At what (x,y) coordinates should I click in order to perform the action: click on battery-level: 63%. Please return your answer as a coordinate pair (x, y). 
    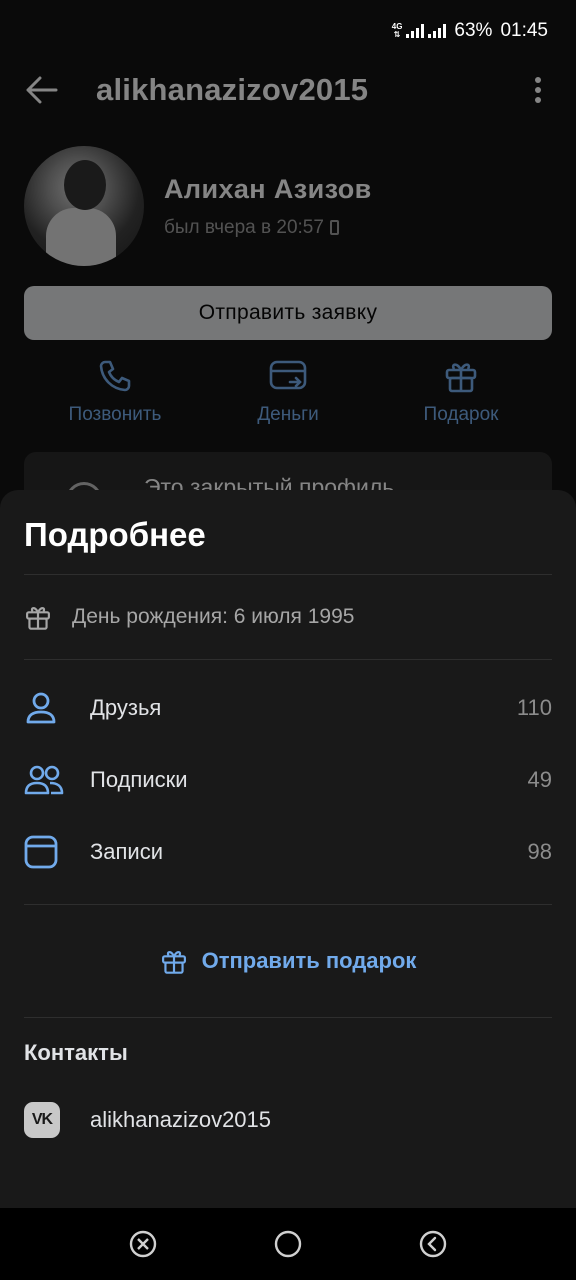
    Looking at the image, I should click on (473, 30).